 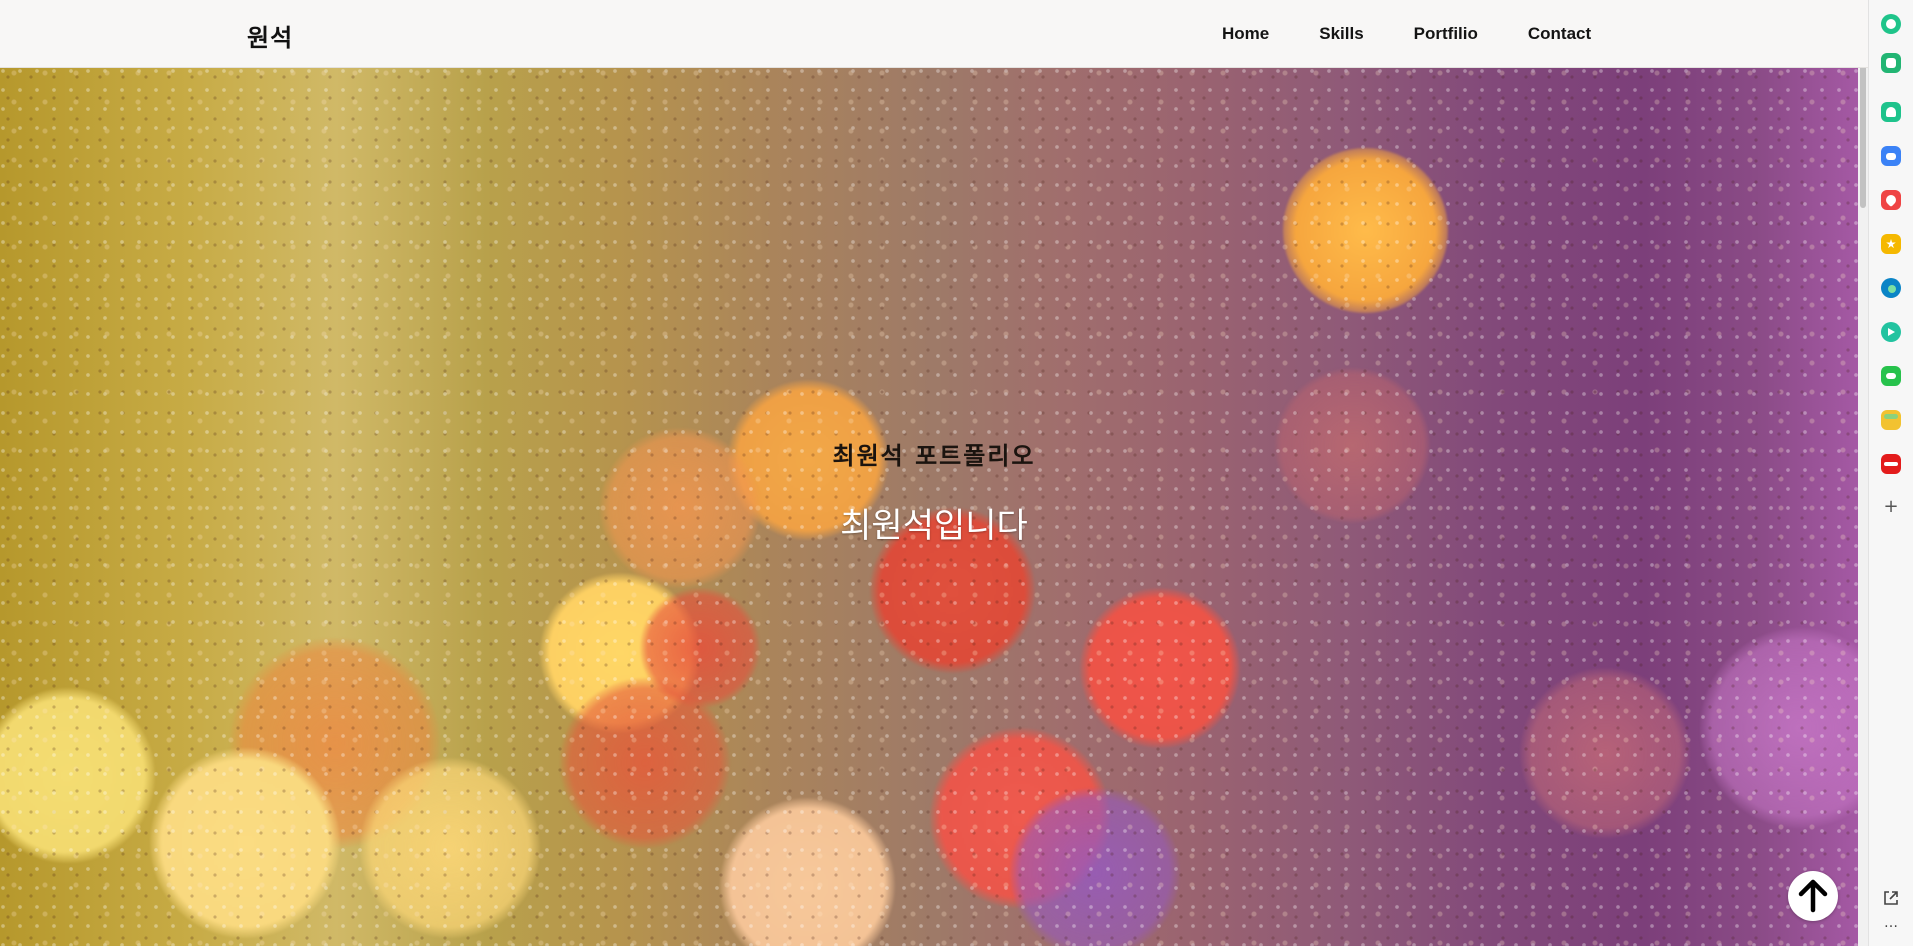 What do you see at coordinates (1341, 34) in the screenshot?
I see `nav-skills: Skills` at bounding box center [1341, 34].